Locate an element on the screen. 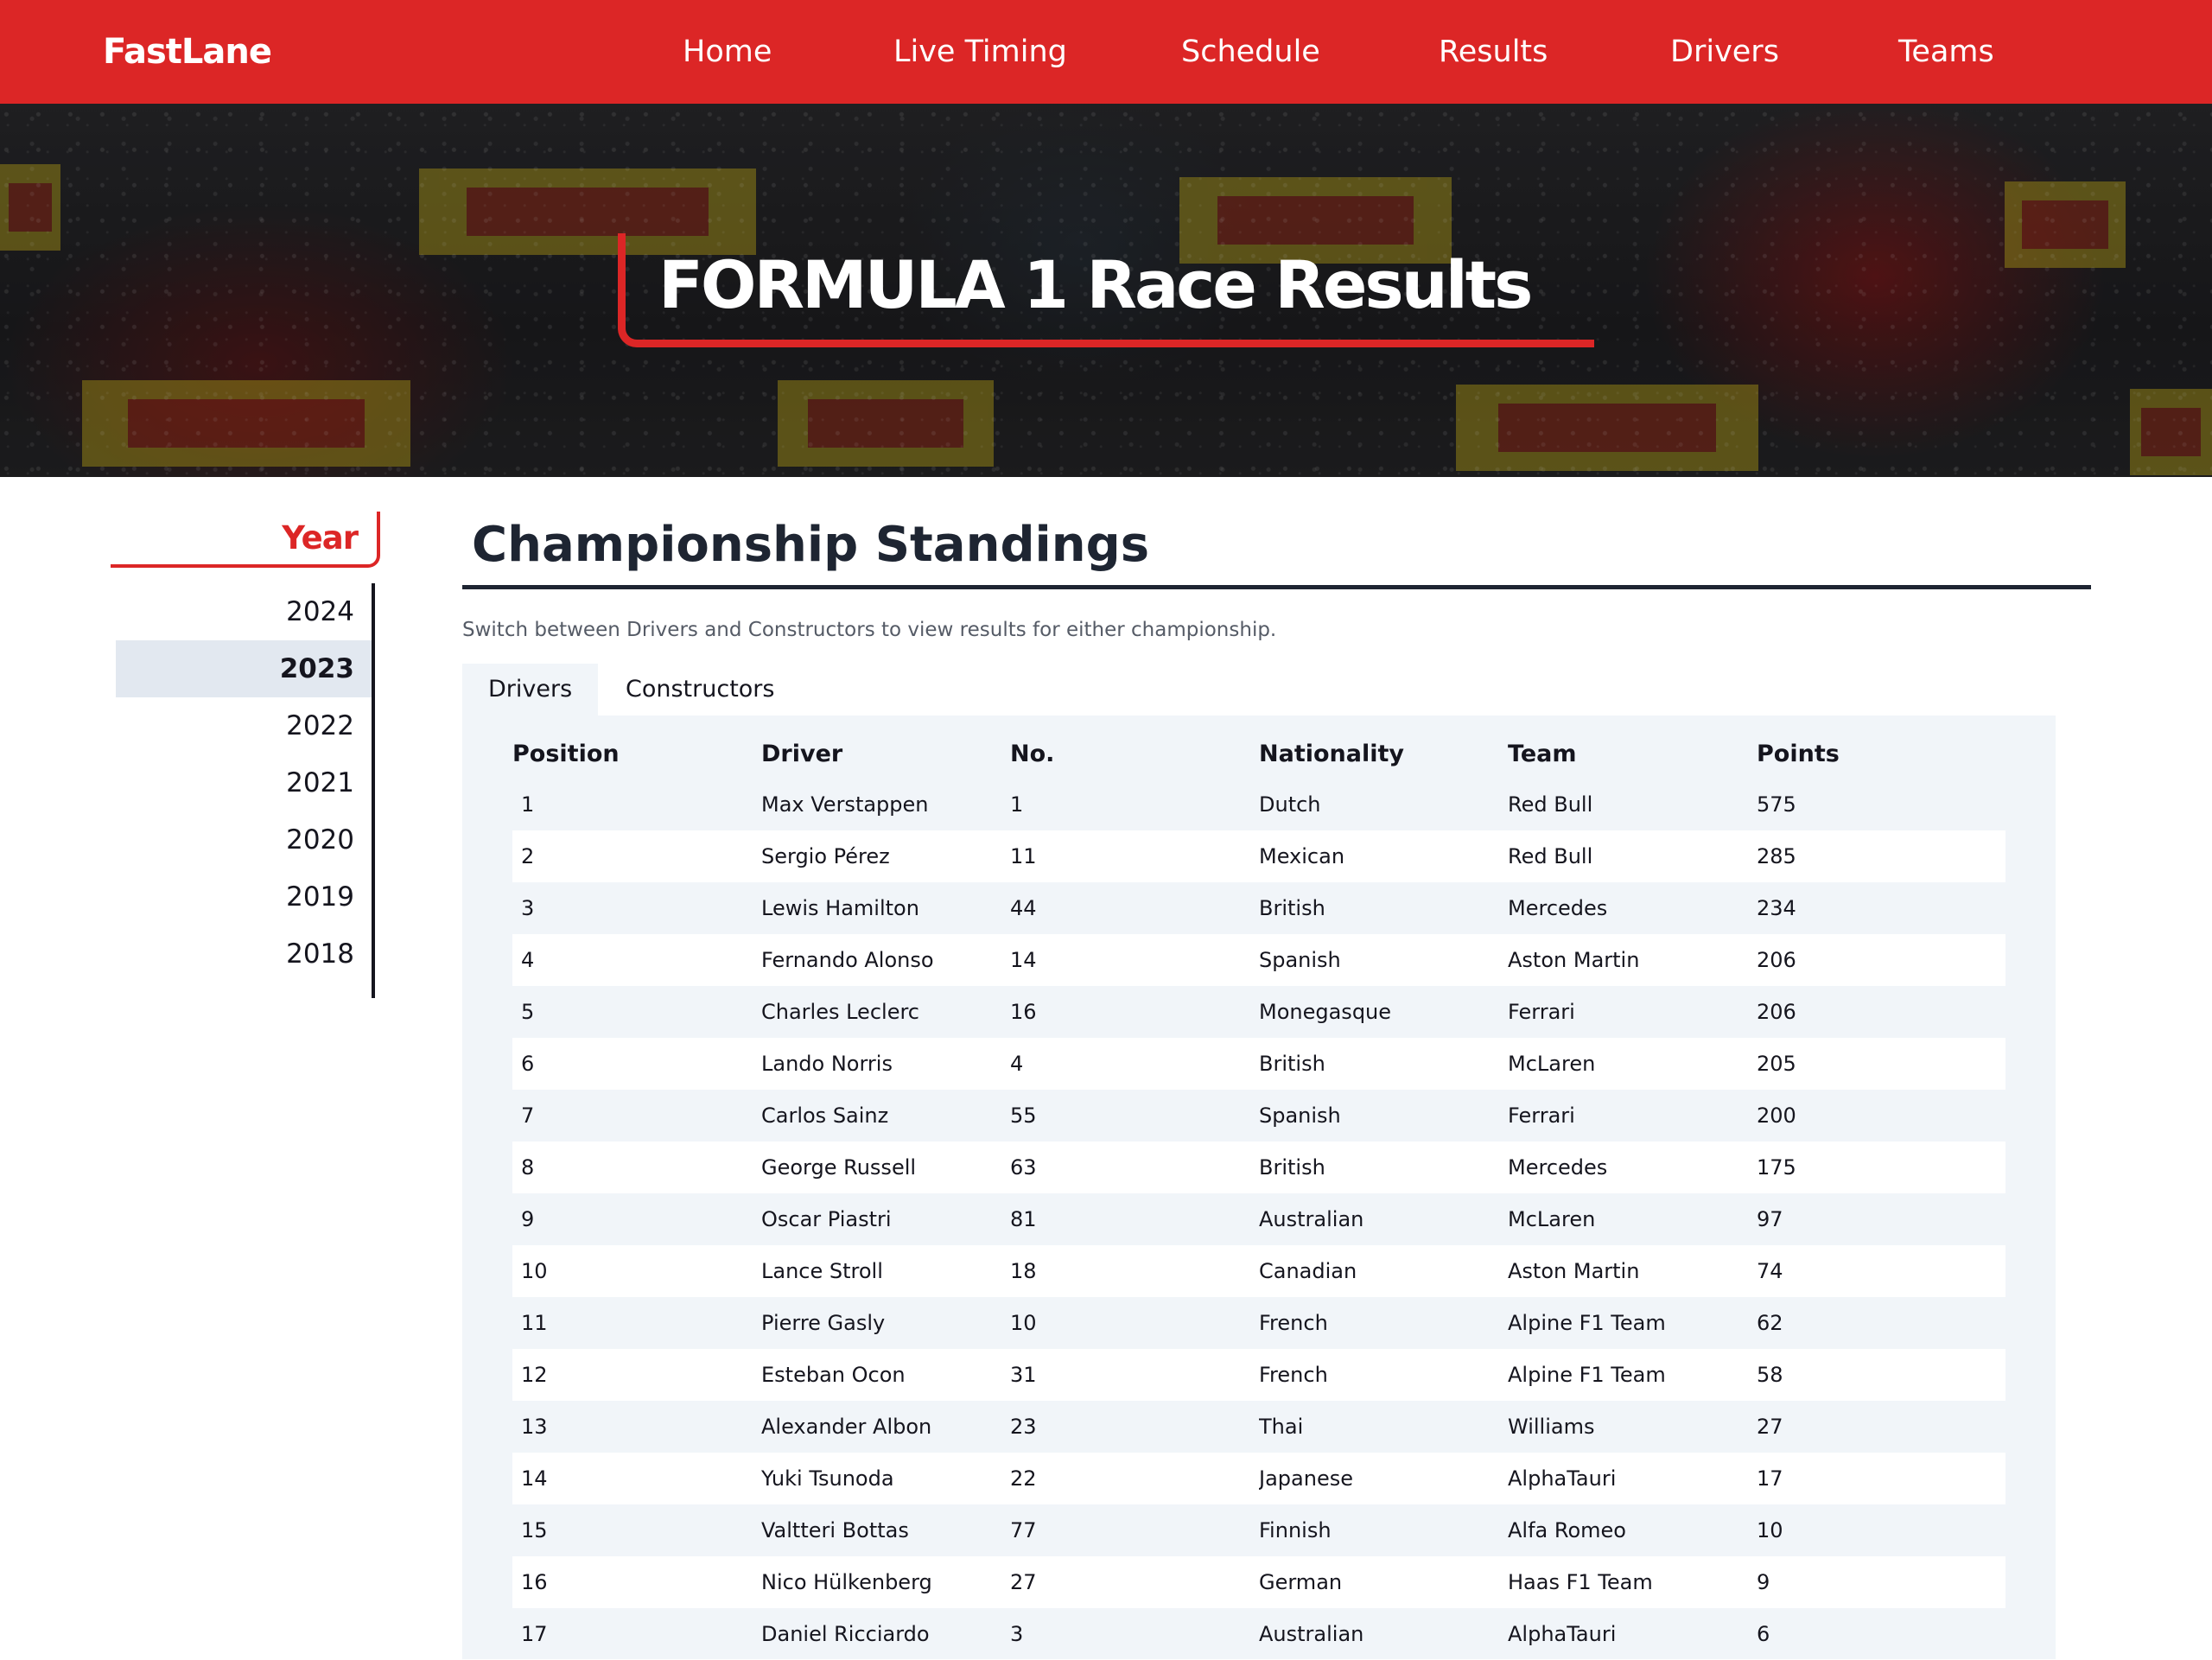 Image resolution: width=2212 pixels, height=1660 pixels. table-row: 6 Lando Norris 4 British McLaren 205 is located at coordinates (1258, 1064).